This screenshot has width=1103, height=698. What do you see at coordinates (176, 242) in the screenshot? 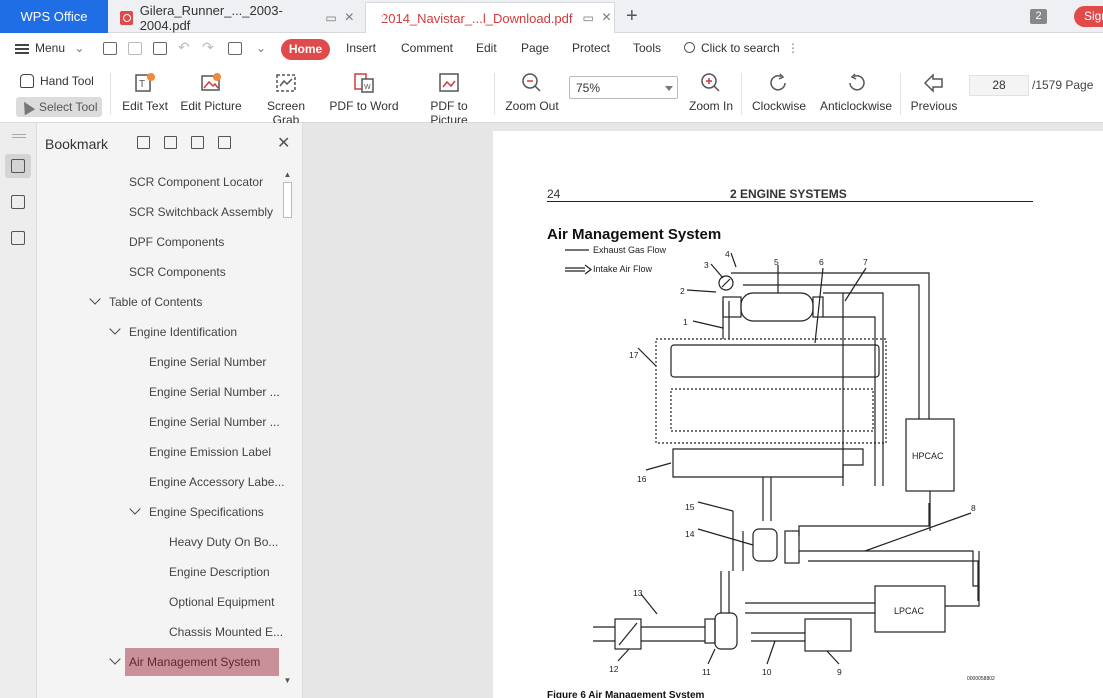
I see `bookmark-item: DPF Components` at bounding box center [176, 242].